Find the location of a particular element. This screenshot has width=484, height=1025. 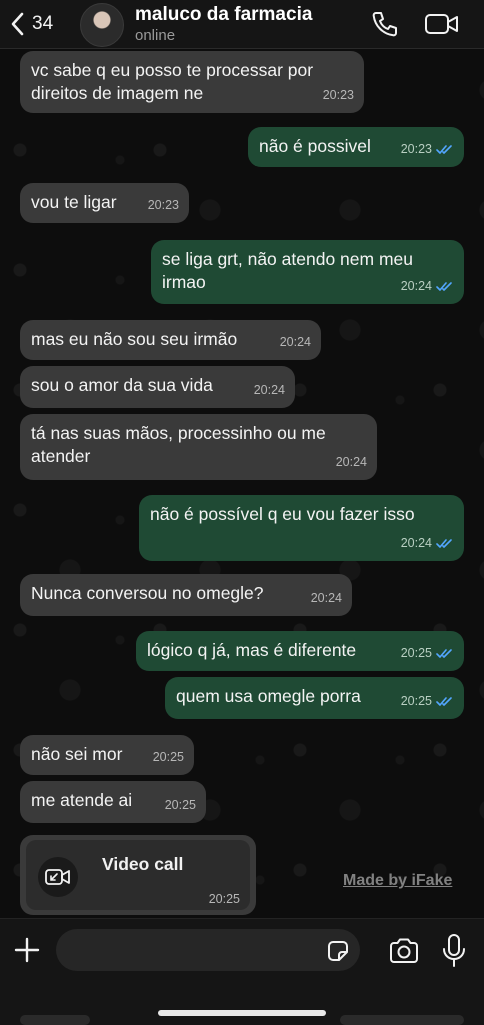

sticker-icon is located at coordinates (338, 951).